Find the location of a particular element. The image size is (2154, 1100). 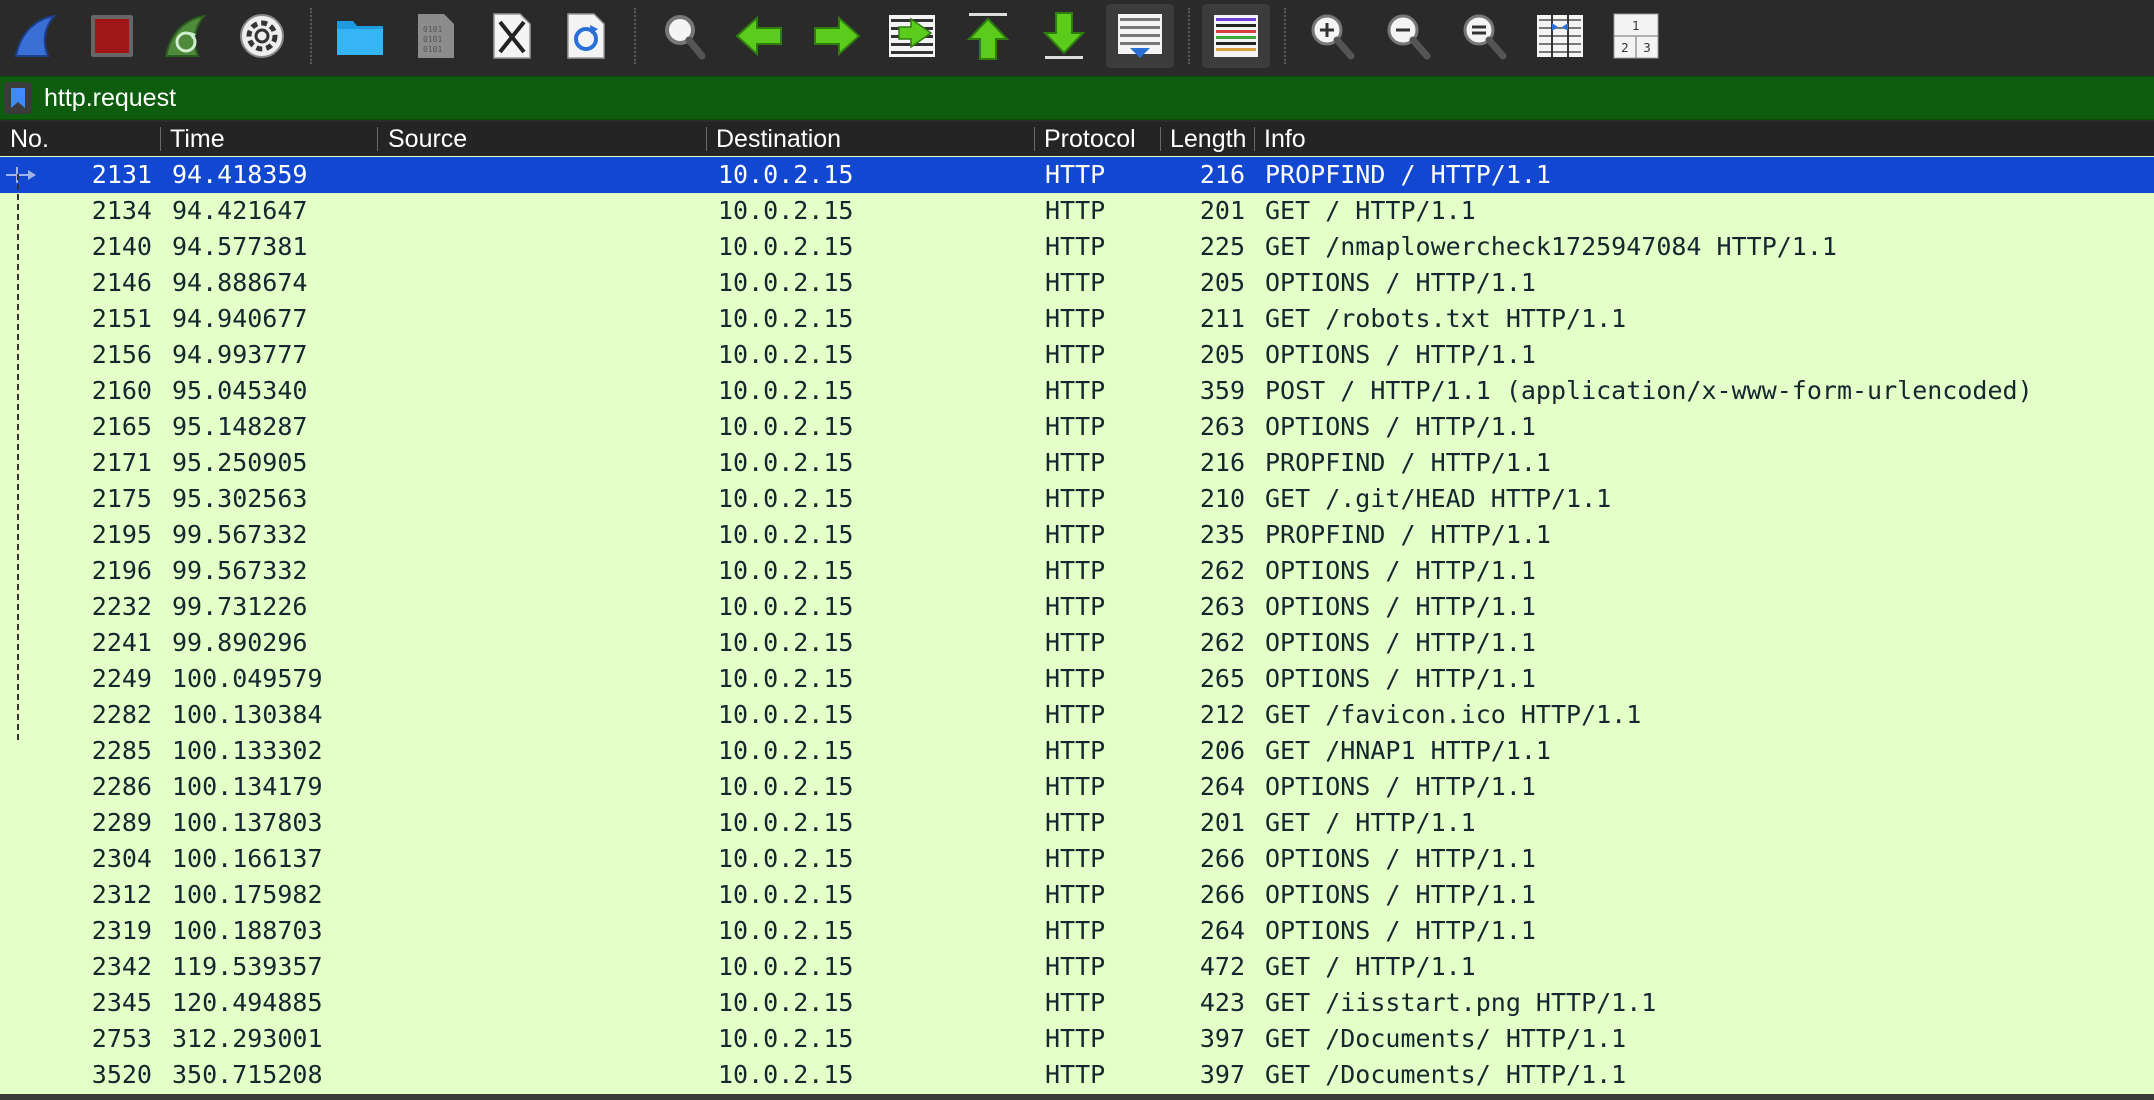

restart-capture-button is located at coordinates (186, 36).